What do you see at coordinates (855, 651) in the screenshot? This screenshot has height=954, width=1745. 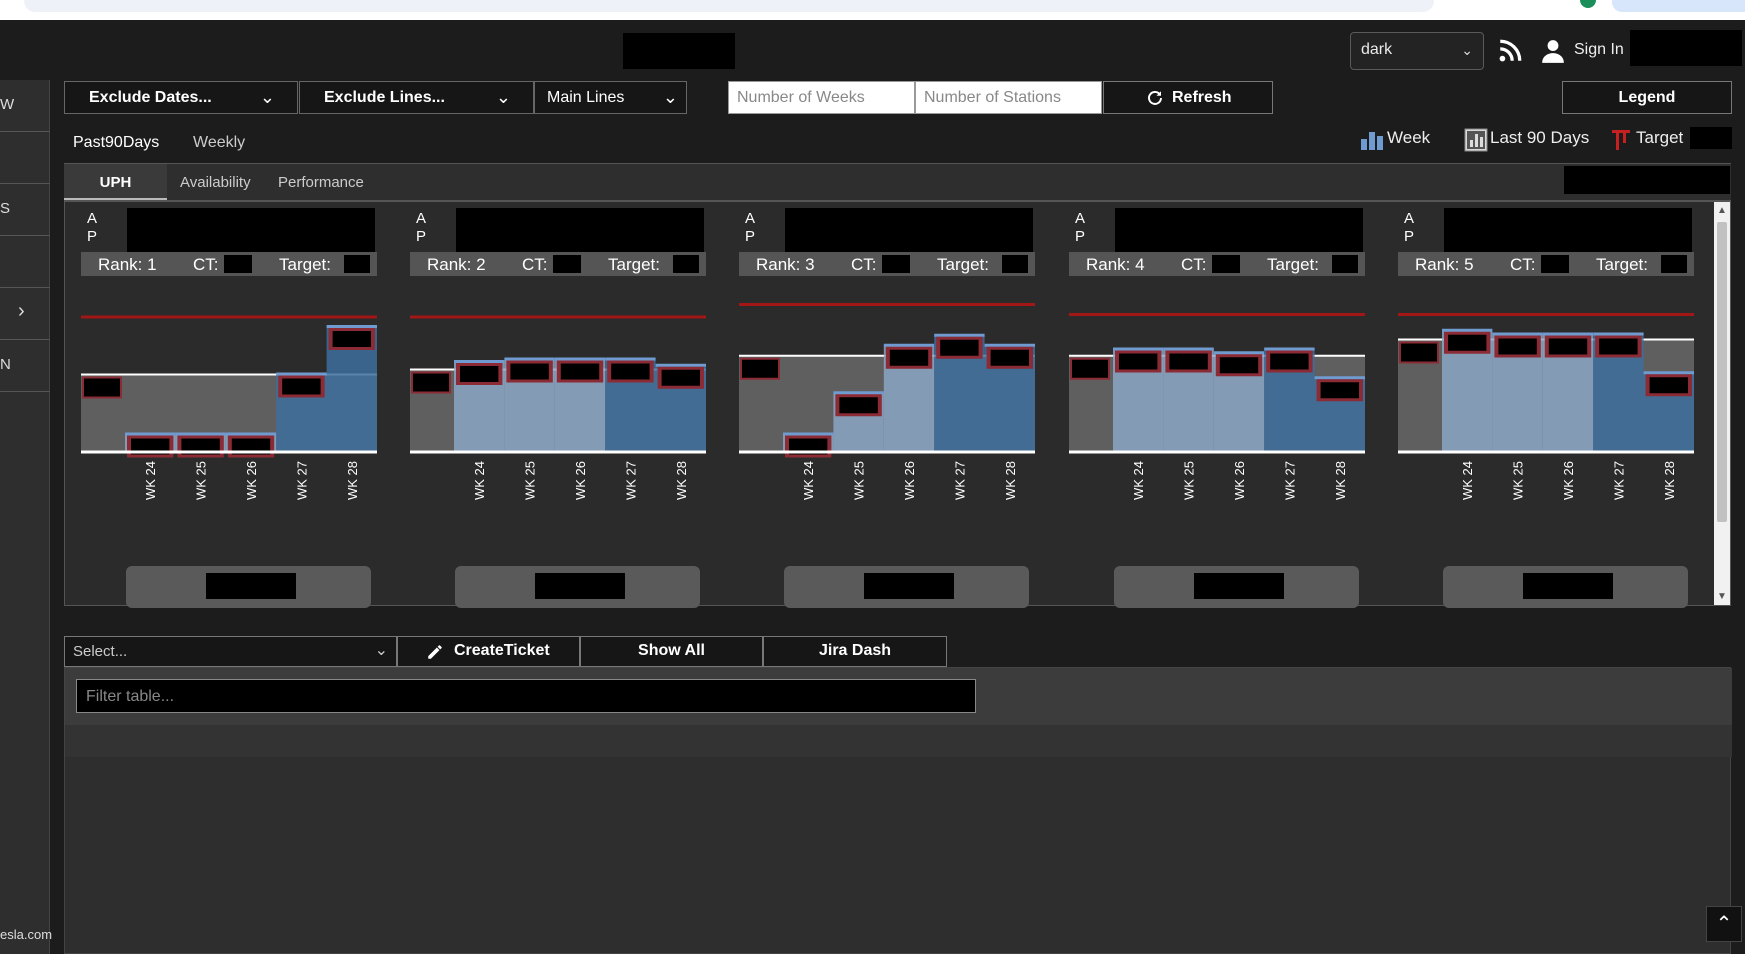 I see `jira-dash-button: Jira Dash` at bounding box center [855, 651].